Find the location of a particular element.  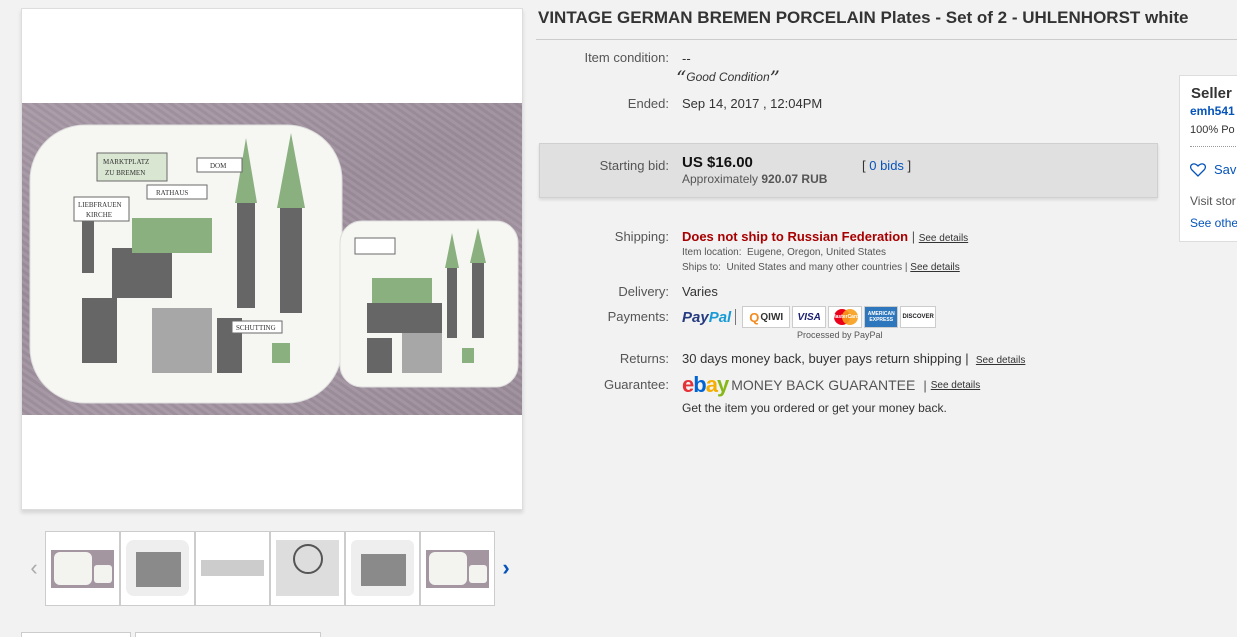

photo-label-liebfrauen: LIEBFRAUEN is located at coordinates (100, 205).